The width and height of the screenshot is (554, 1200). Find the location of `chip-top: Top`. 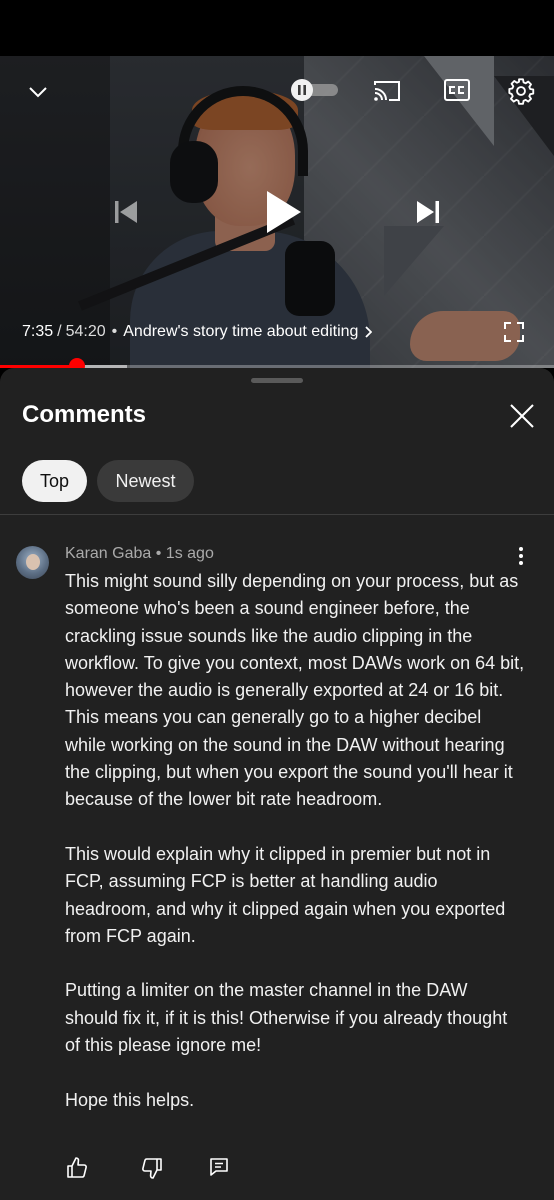

chip-top: Top is located at coordinates (54, 481).